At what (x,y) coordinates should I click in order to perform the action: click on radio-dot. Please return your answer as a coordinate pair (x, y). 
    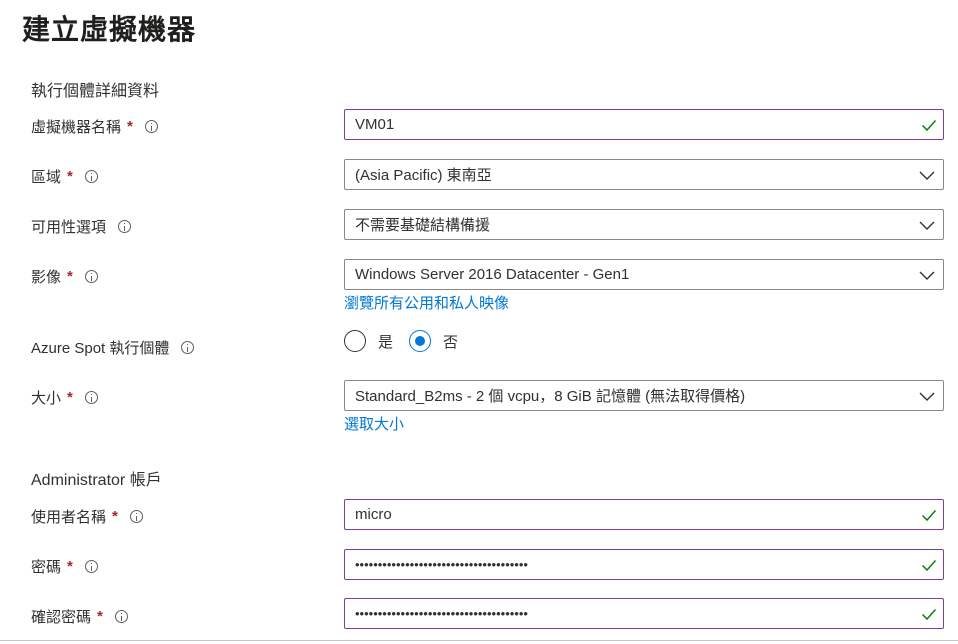
    Looking at the image, I should click on (420, 341).